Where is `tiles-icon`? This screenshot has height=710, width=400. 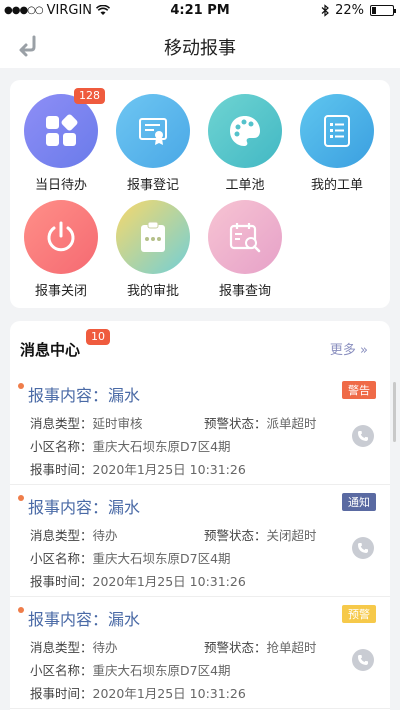 tiles-icon is located at coordinates (62, 130).